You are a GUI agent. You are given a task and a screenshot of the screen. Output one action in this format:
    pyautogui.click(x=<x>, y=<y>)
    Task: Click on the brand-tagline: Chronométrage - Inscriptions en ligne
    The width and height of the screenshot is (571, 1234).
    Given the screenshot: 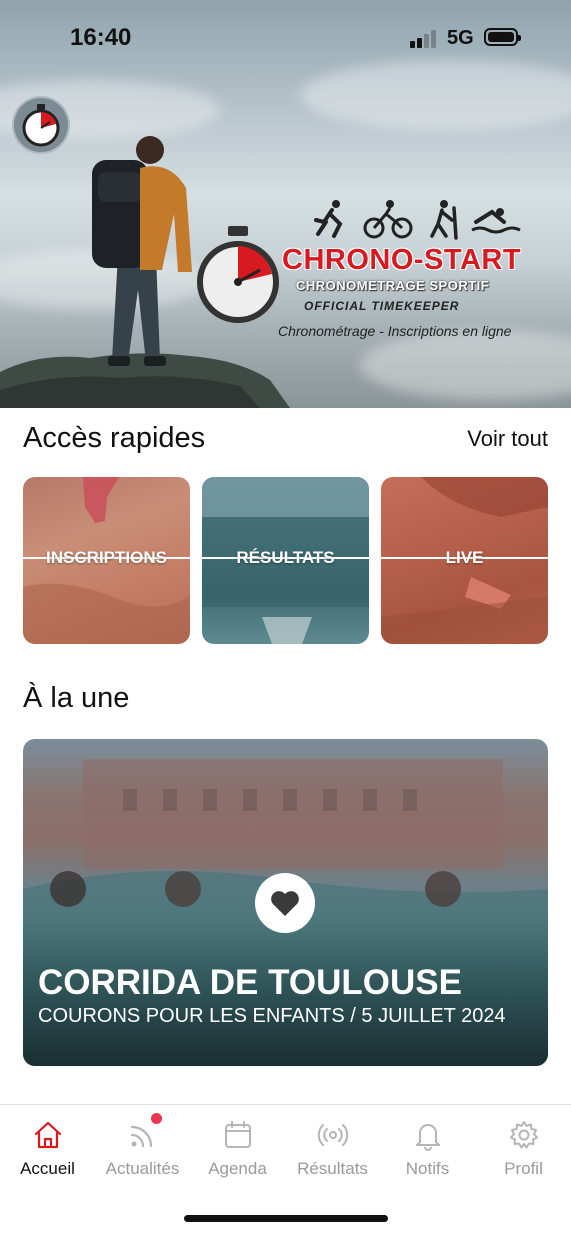 What is the action you would take?
    pyautogui.click(x=395, y=331)
    